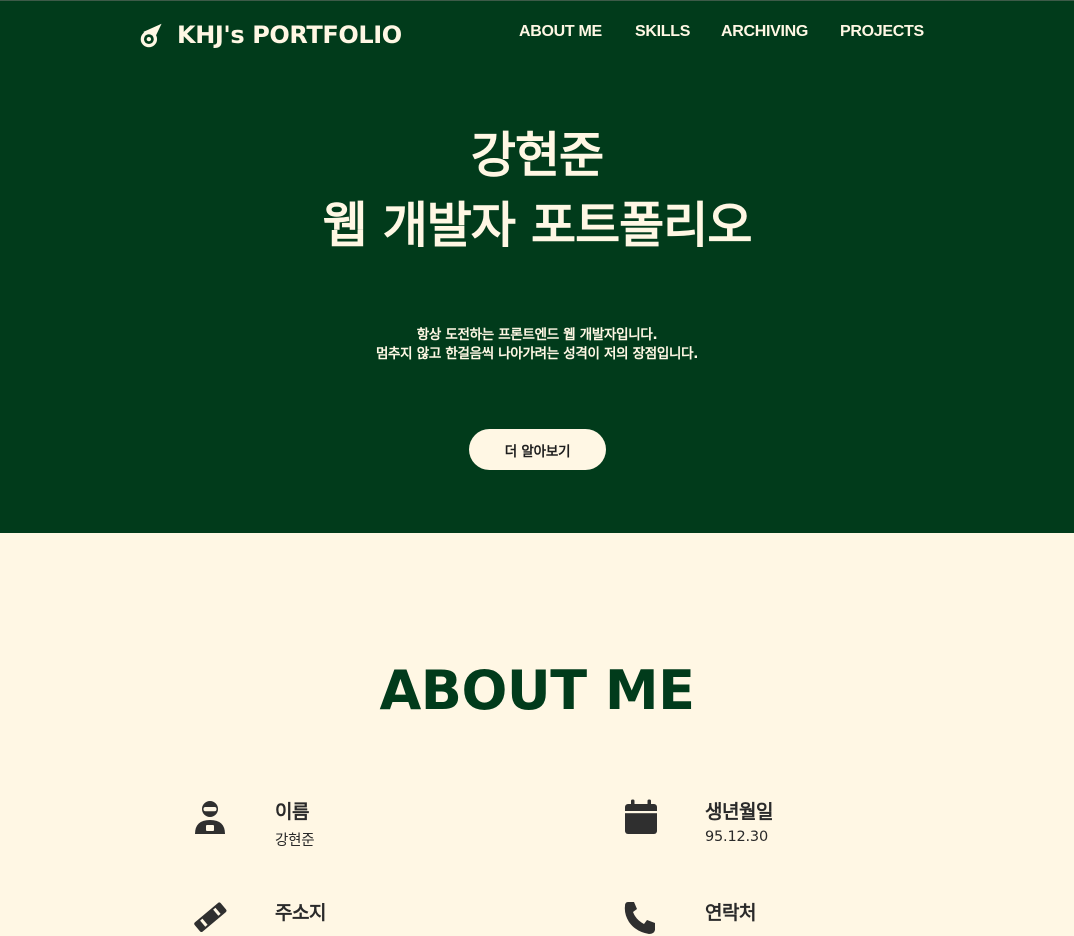 The height and width of the screenshot is (936, 1074). What do you see at coordinates (736, 837) in the screenshot?
I see `info-value: 95.12.30` at bounding box center [736, 837].